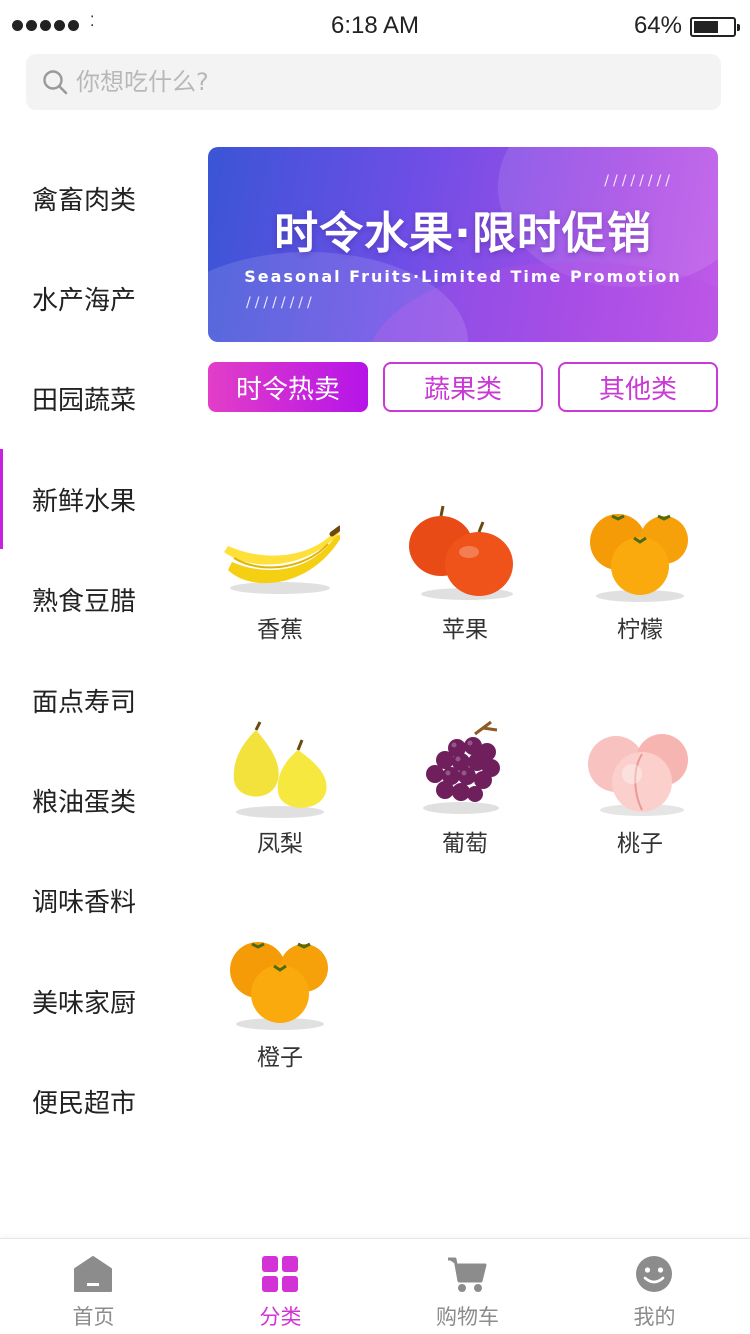 The height and width of the screenshot is (1334, 750). I want to click on tab-others: 其他类, so click(638, 387).